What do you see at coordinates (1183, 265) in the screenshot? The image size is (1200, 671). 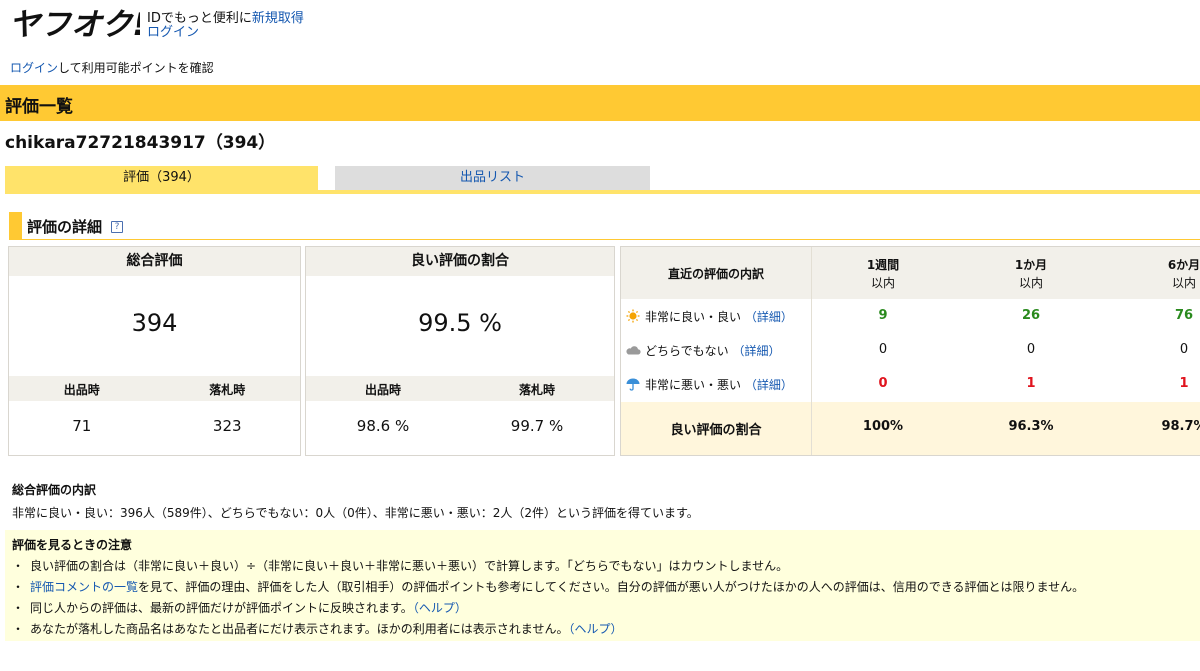 I see `period-top: 6か月` at bounding box center [1183, 265].